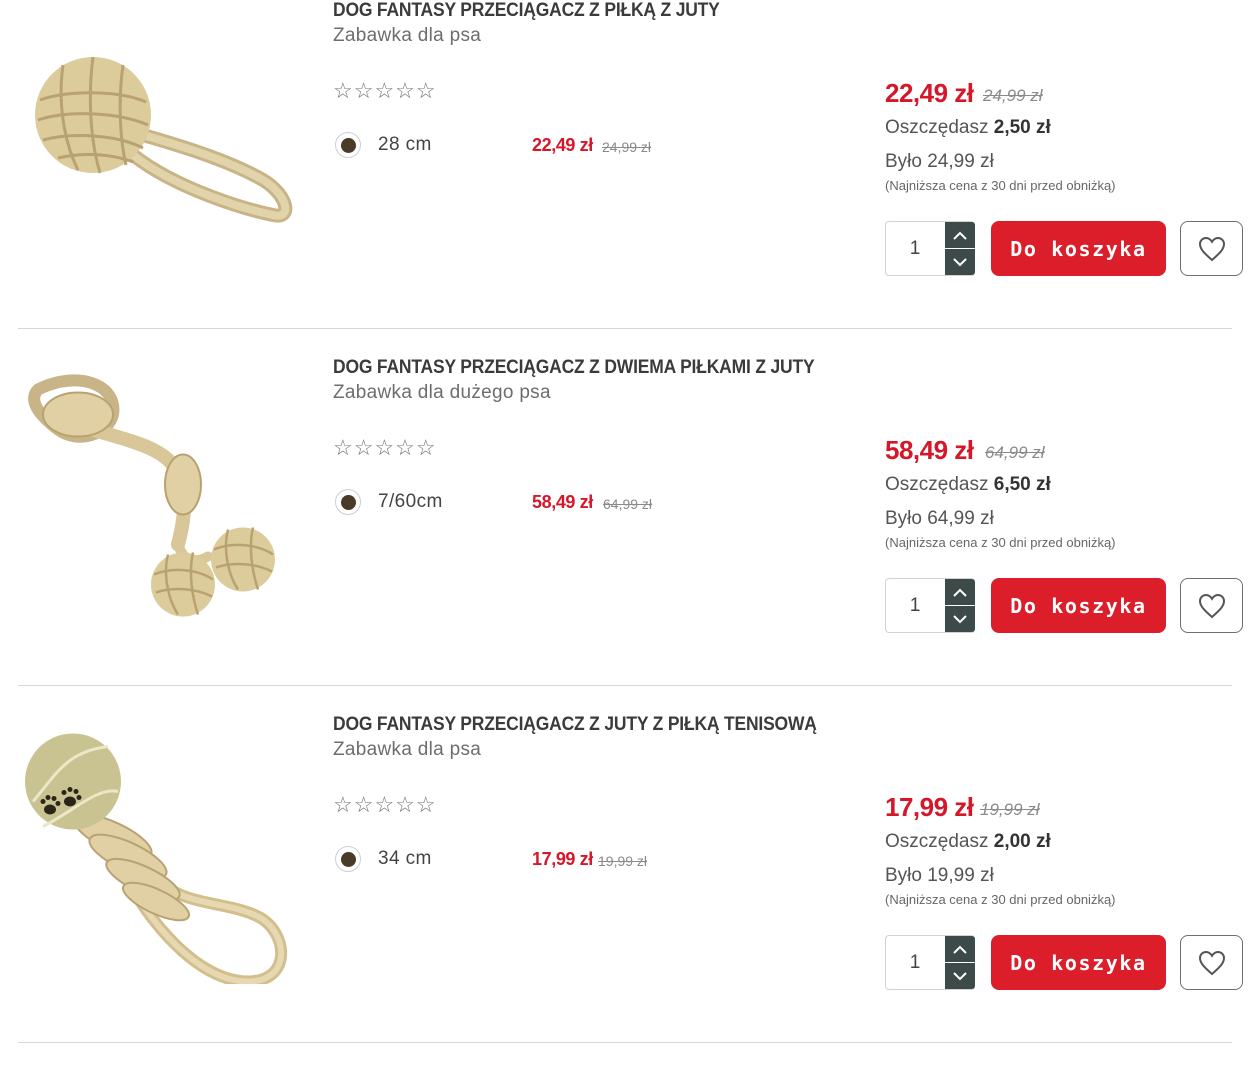 Image resolution: width=1250 pixels, height=1072 pixels. What do you see at coordinates (442, 392) in the screenshot?
I see `product-subtitle: Zabawka dla dużego psa` at bounding box center [442, 392].